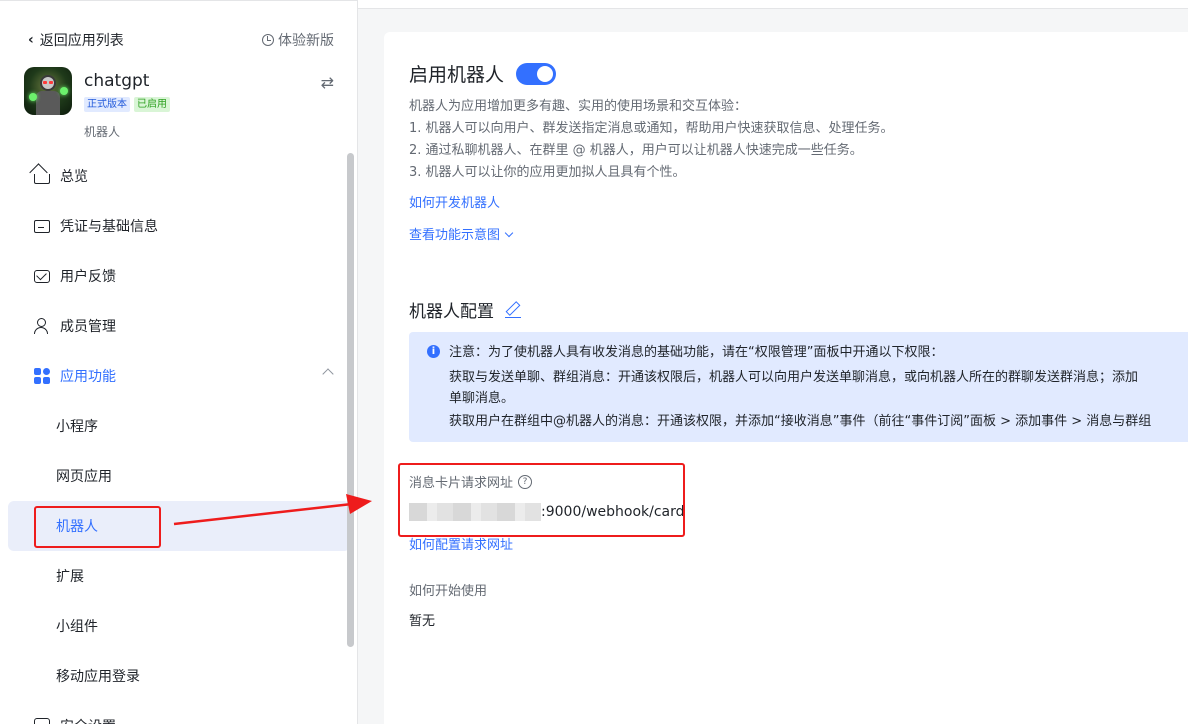  I want to click on sidebar-item-label: 成员管理, so click(88, 327).